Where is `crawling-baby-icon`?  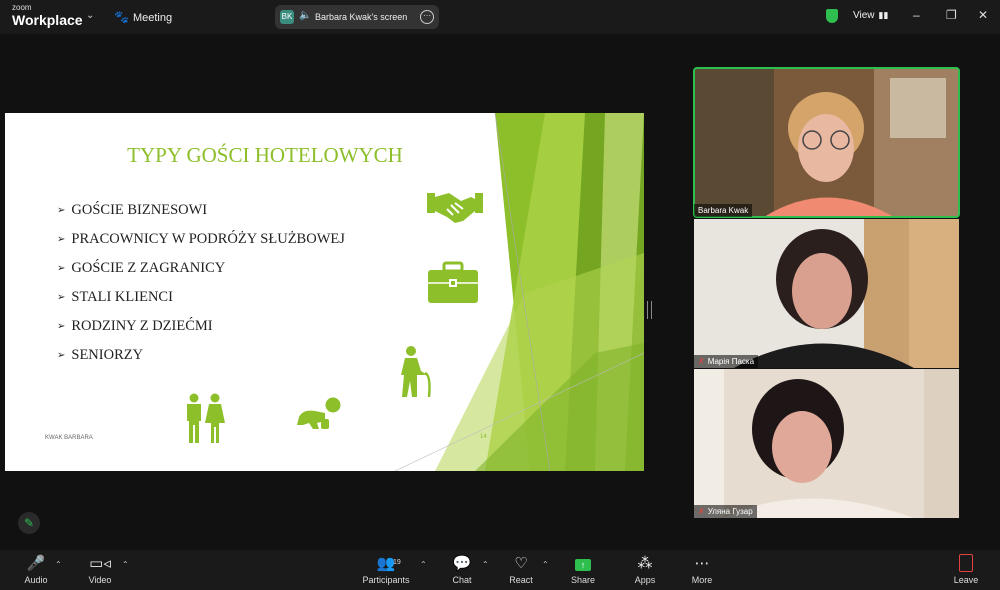
crawling-baby-icon is located at coordinates (319, 413).